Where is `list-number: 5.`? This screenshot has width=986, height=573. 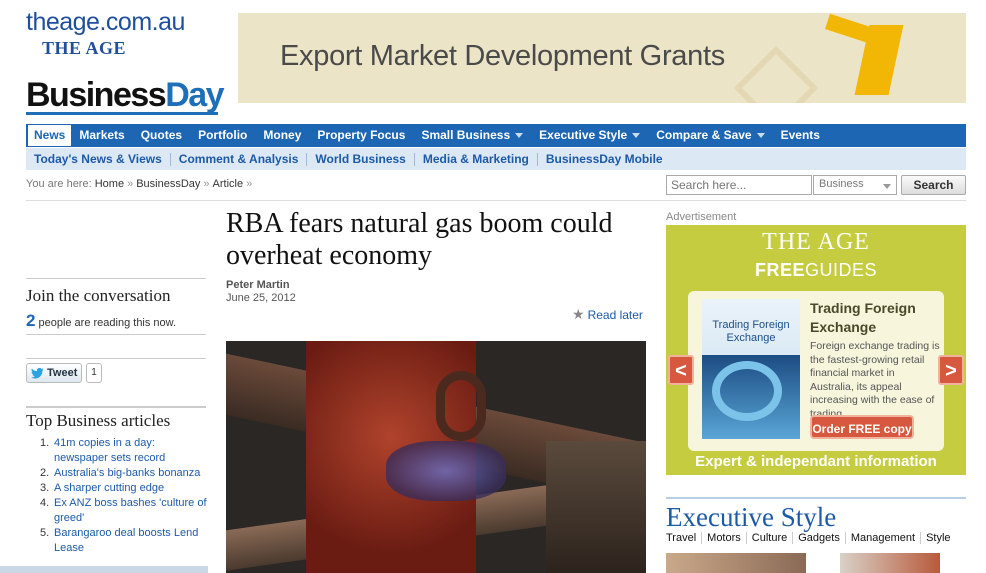
list-number: 5. is located at coordinates (45, 533).